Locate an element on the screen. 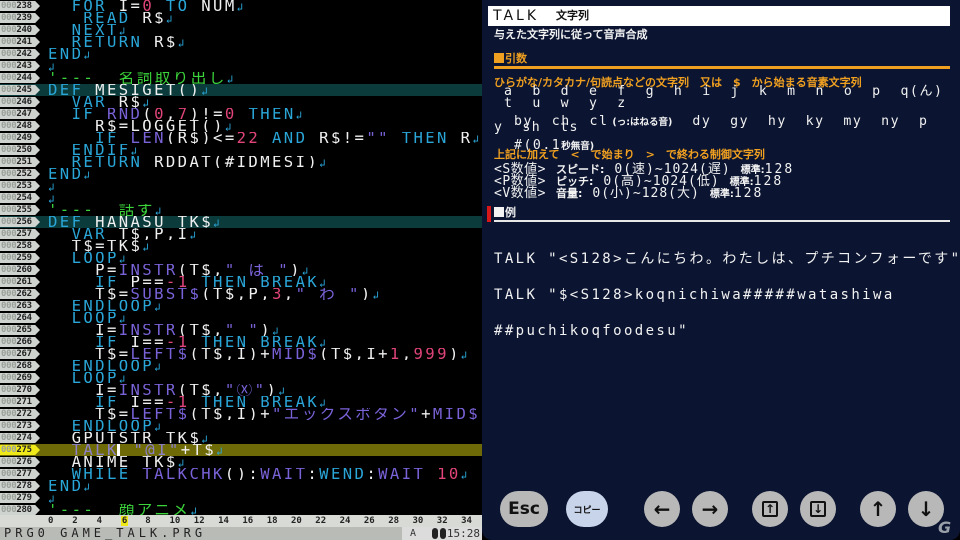 Image resolution: width=960 pixels, height=540 pixels. code-line: 000240 NEXT↲ is located at coordinates (241, 30).